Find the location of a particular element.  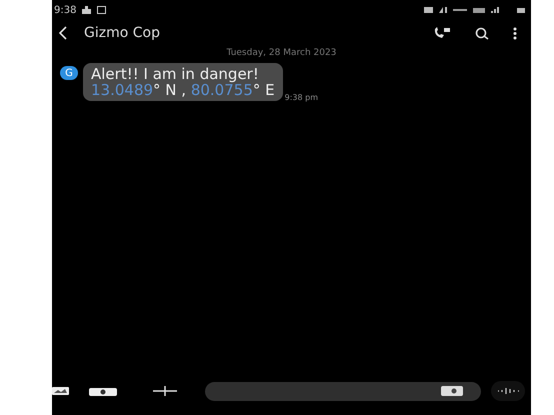

back-button is located at coordinates (63, 33).